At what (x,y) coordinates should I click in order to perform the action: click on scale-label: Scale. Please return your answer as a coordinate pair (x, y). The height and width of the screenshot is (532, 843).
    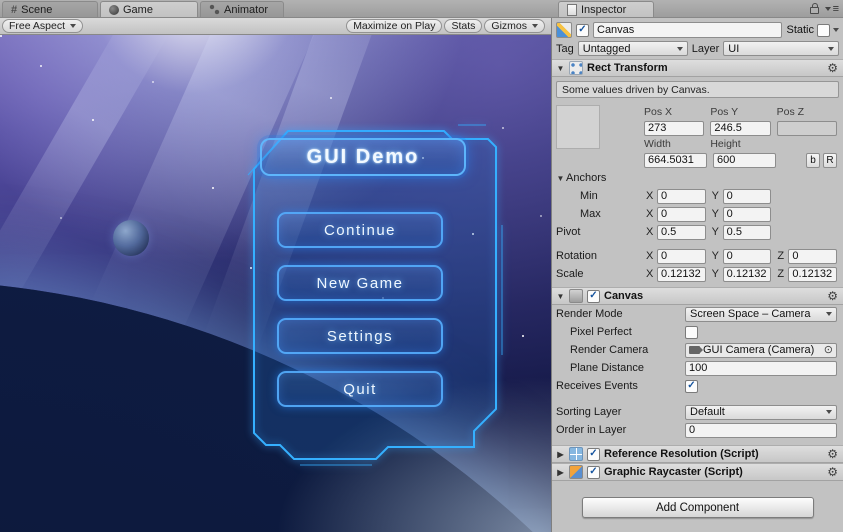
    Looking at the image, I should click on (570, 274).